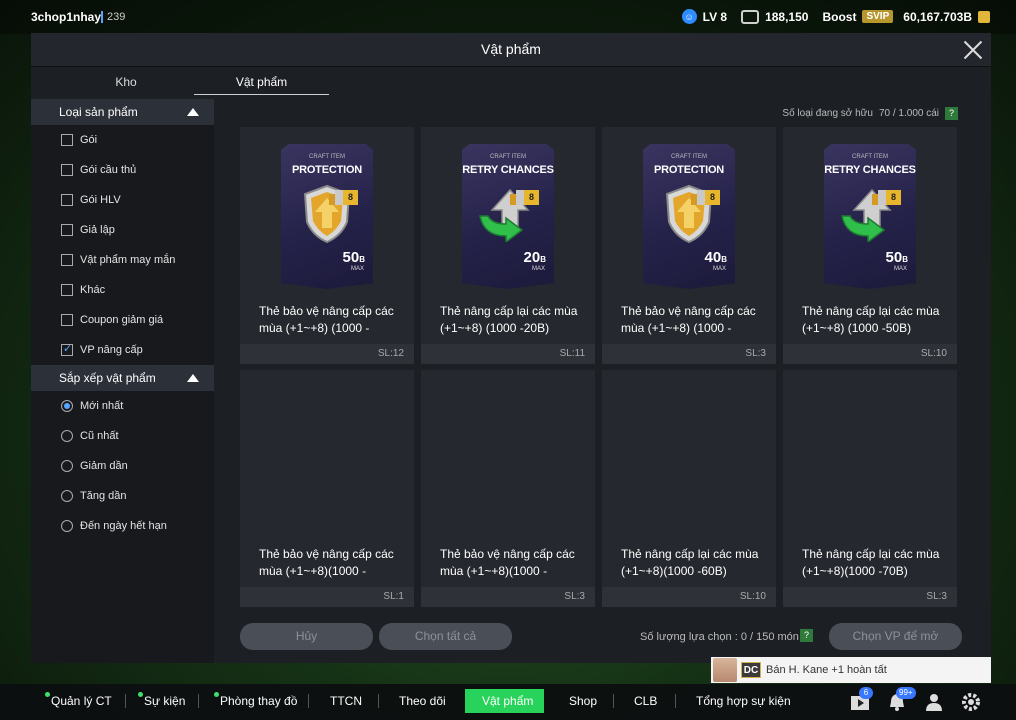 The height and width of the screenshot is (720, 1016). What do you see at coordinates (165, 701) in the screenshot?
I see `nav-label: Sự kiện` at bounding box center [165, 701].